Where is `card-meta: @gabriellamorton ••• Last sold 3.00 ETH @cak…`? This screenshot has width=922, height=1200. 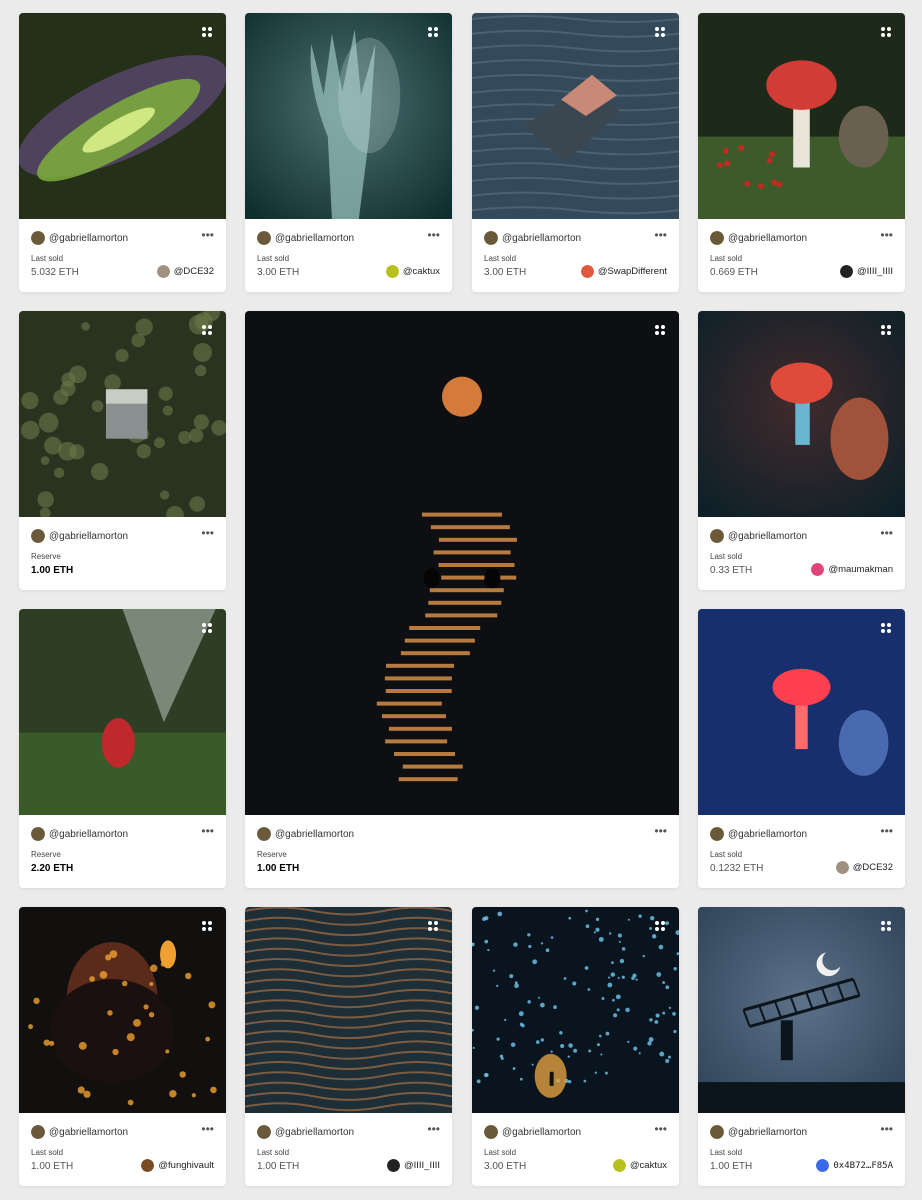
card-meta: @gabriellamorton ••• Last sold 3.00 ETH @cak… is located at coordinates (348, 255).